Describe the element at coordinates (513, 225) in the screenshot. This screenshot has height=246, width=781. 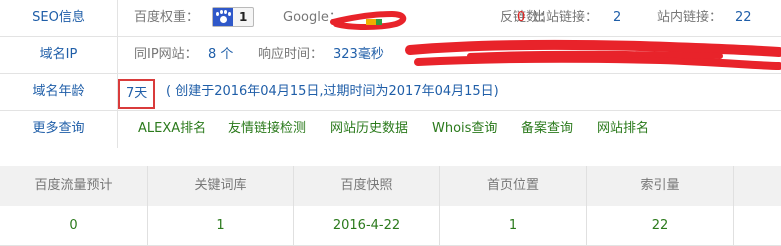
I see `stats-value-home-position: 1` at that location.